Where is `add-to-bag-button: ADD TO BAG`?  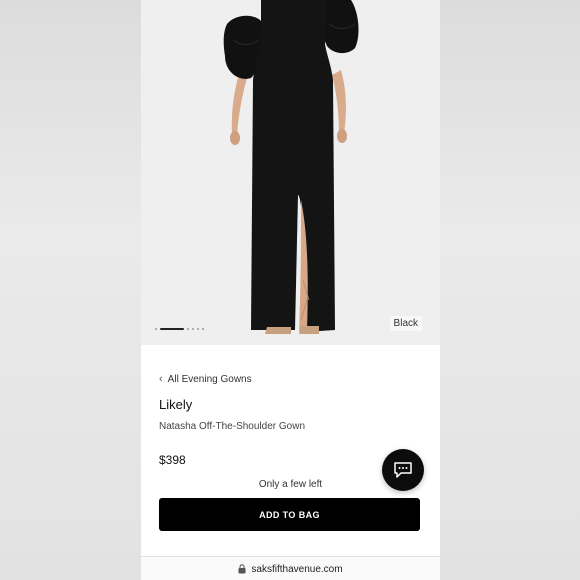
add-to-bag-button: ADD TO BAG is located at coordinates (289, 514).